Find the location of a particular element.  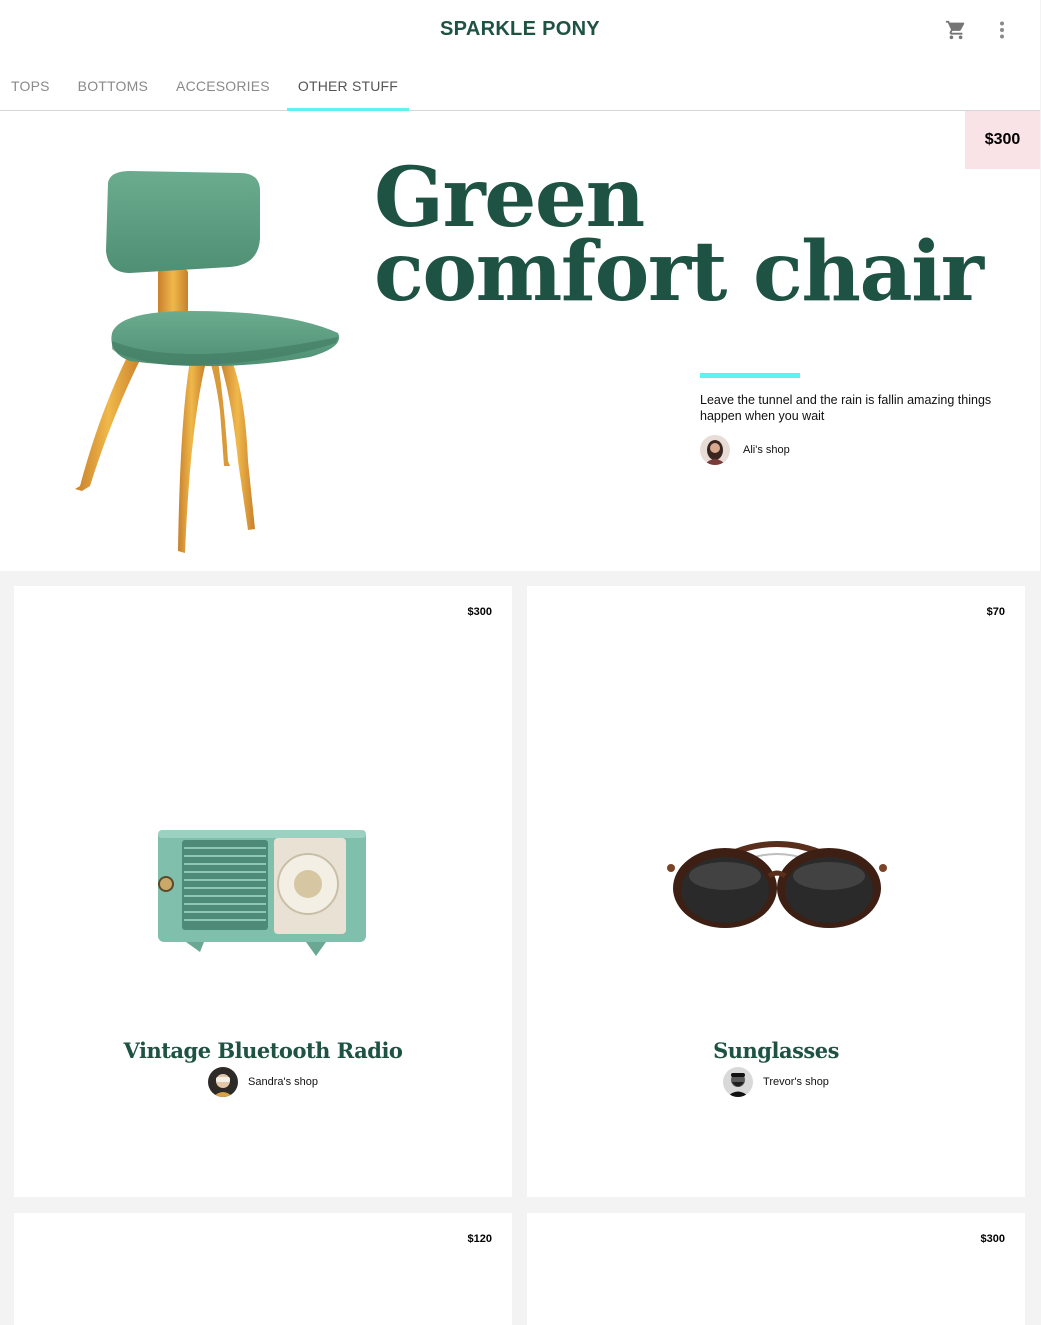

product-card: $120 is located at coordinates (263, 1269).